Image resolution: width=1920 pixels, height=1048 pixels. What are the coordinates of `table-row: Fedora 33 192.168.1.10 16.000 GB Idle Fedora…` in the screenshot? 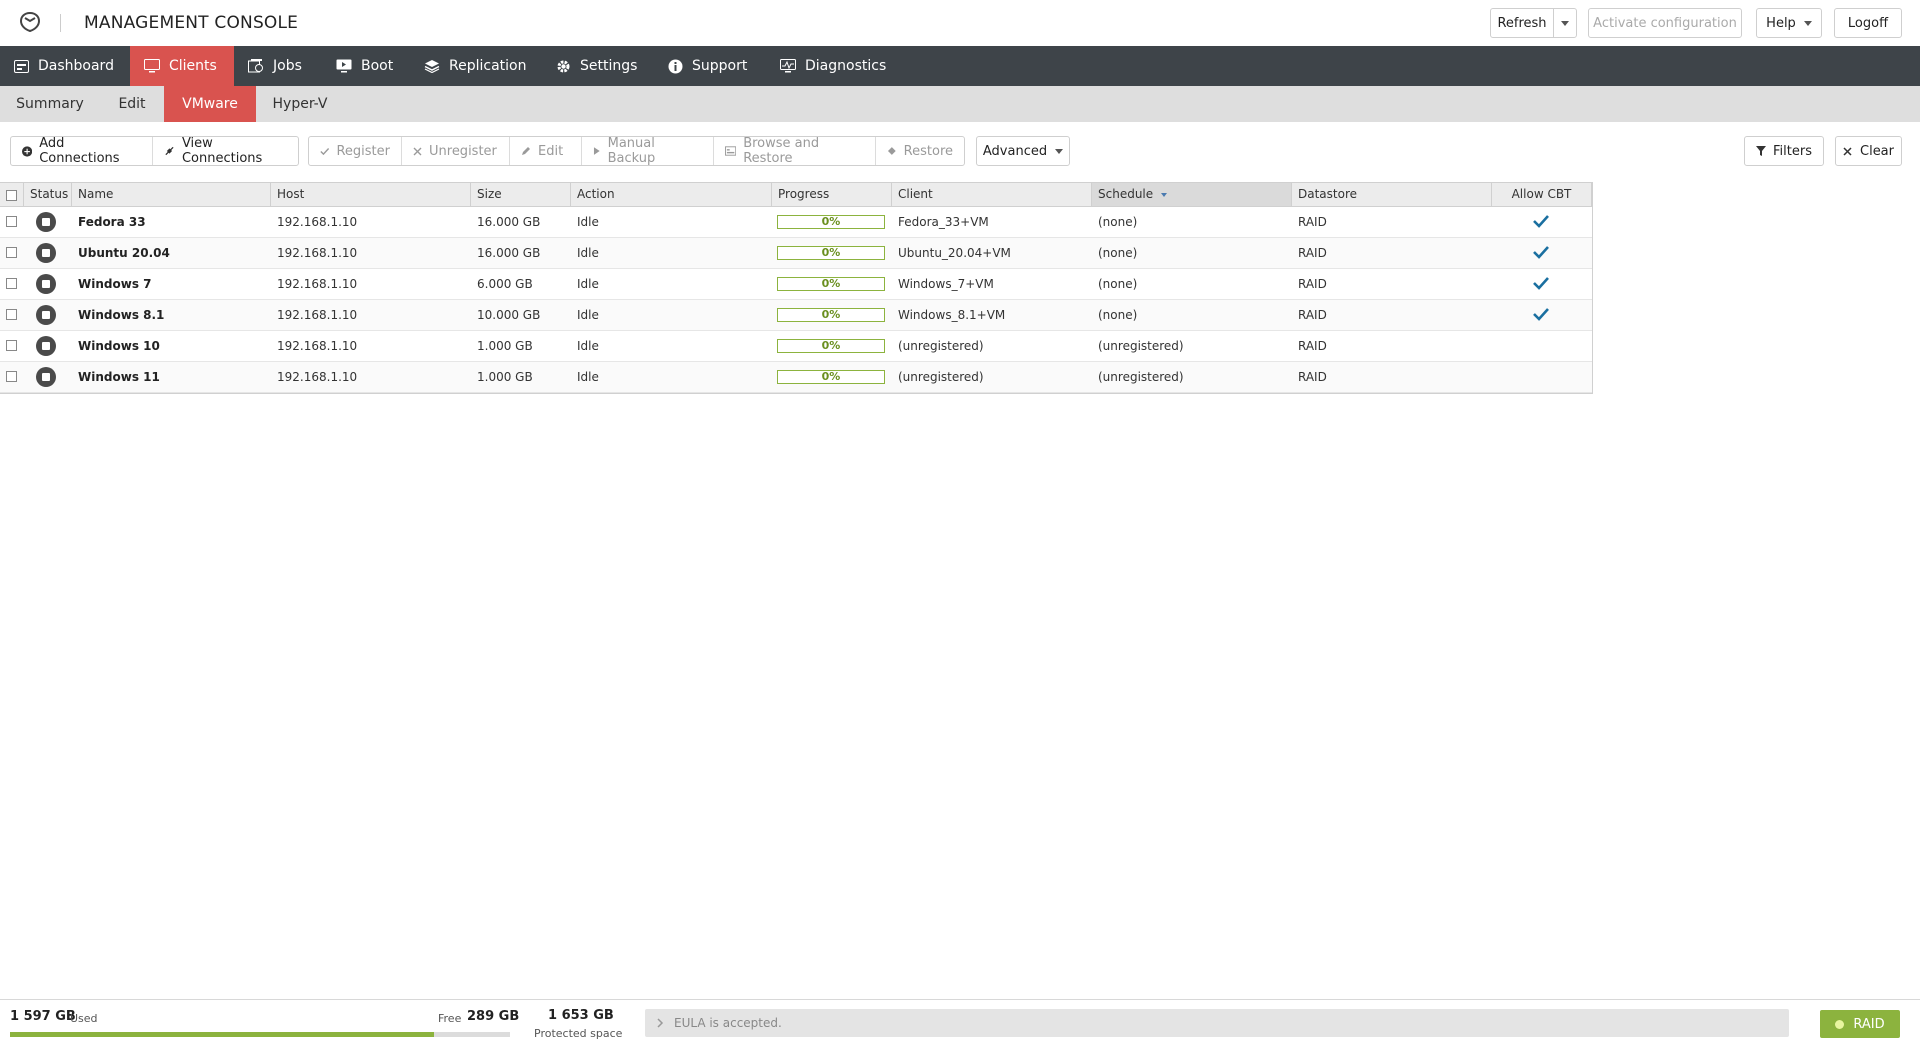 It's located at (796, 222).